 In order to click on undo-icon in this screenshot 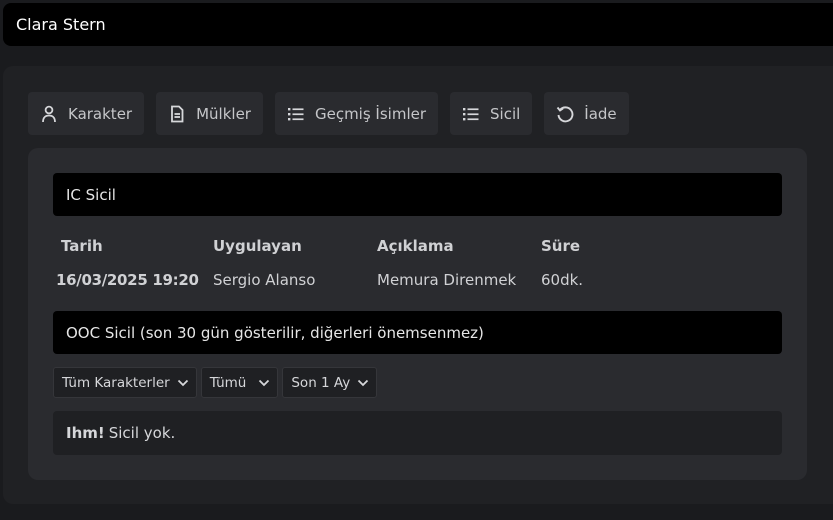, I will do `click(565, 114)`.